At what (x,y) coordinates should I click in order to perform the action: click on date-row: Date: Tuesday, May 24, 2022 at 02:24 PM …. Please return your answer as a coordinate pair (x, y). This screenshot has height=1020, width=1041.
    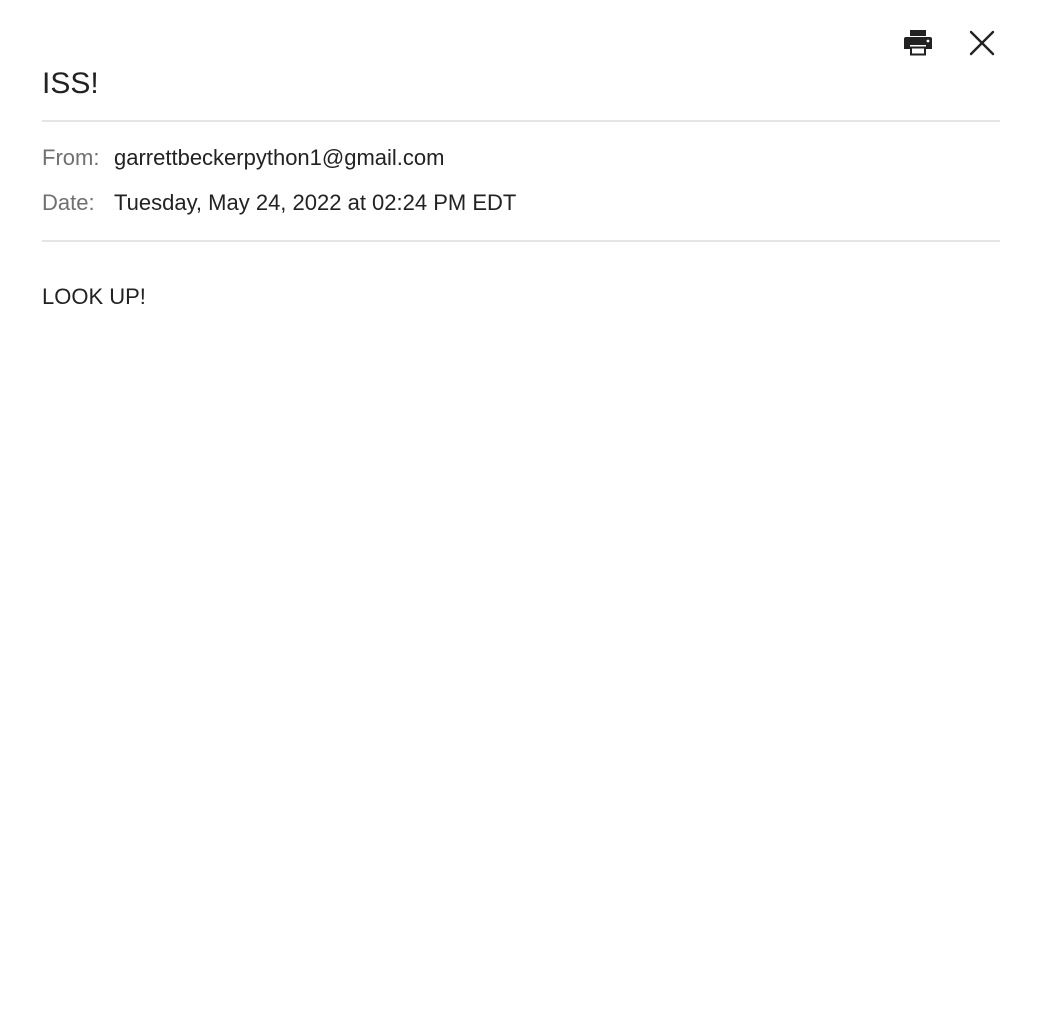
    Looking at the image, I should click on (279, 203).